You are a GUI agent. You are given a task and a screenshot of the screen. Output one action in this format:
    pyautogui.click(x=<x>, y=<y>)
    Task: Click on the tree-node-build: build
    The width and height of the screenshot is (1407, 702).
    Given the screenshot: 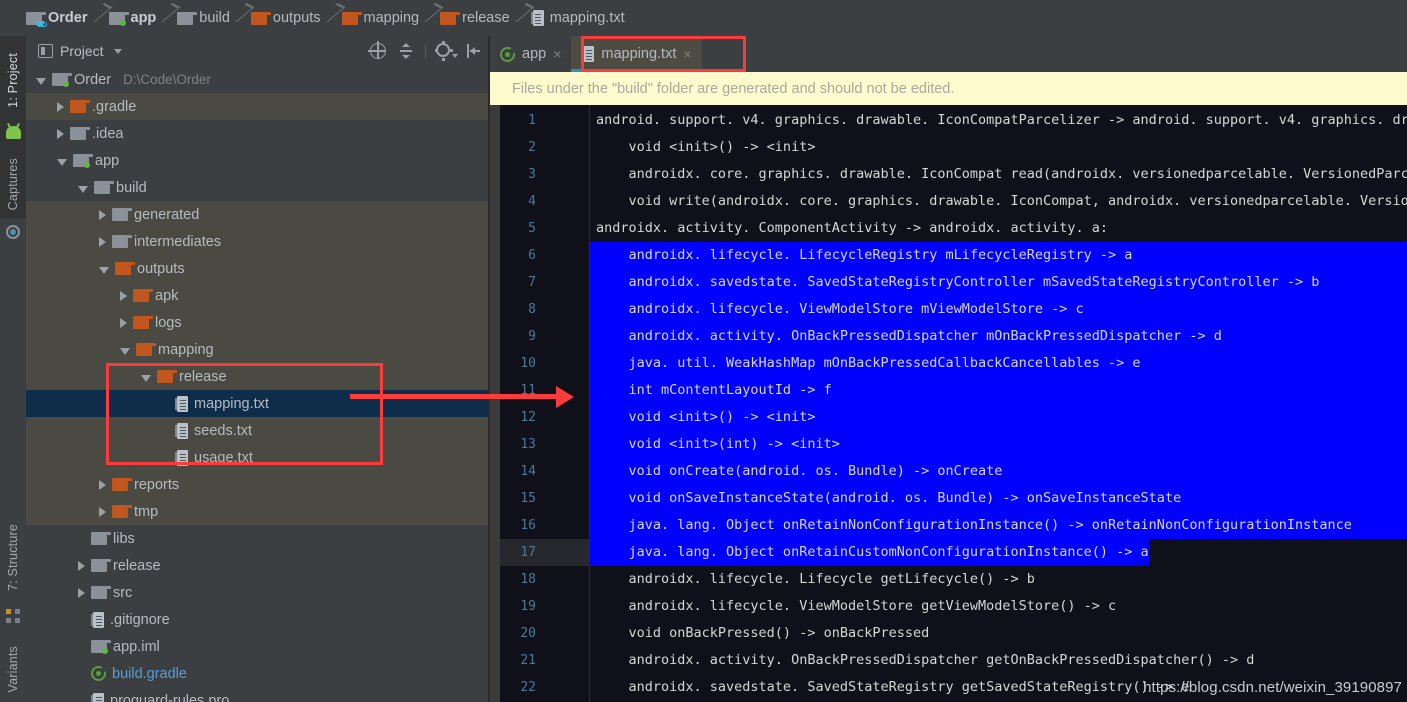 What is the action you would take?
    pyautogui.click(x=258, y=187)
    